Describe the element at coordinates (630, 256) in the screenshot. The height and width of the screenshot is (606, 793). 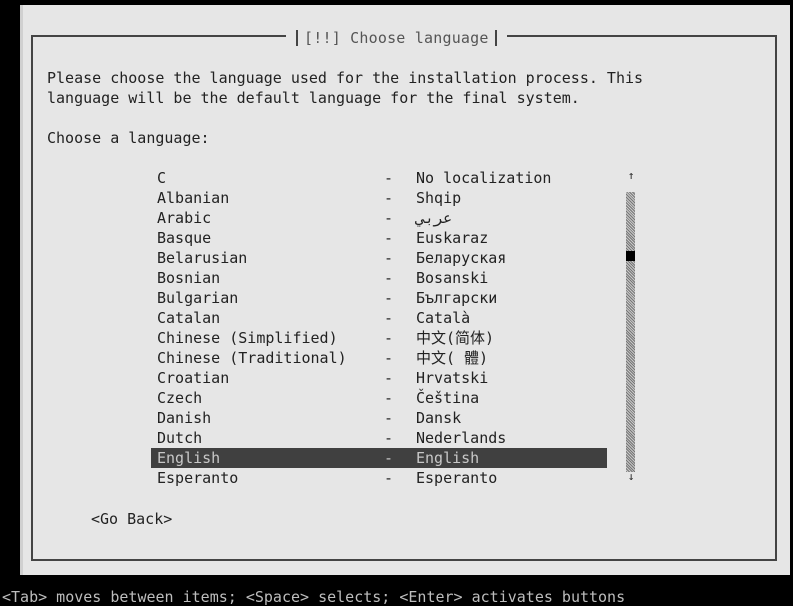
I see `scrollbar-thumb` at that location.